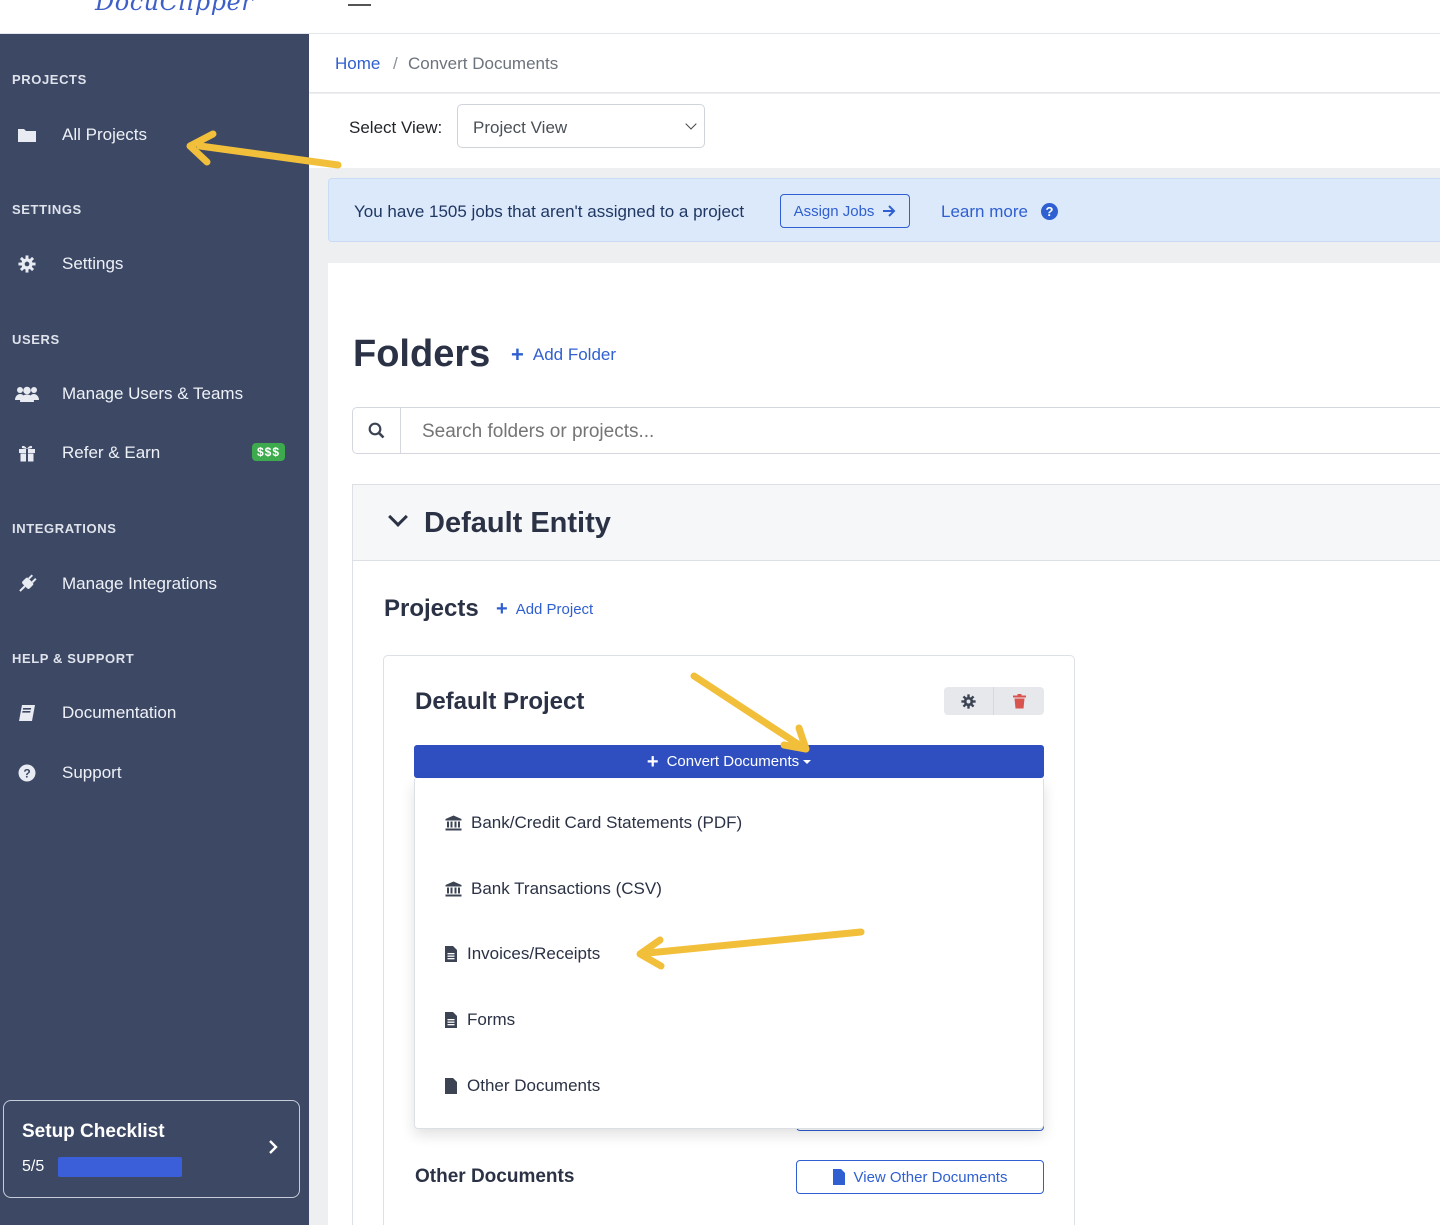 Image resolution: width=1440 pixels, height=1225 pixels. What do you see at coordinates (139, 583) in the screenshot?
I see `sidebar-item-label: Manage Integrations` at bounding box center [139, 583].